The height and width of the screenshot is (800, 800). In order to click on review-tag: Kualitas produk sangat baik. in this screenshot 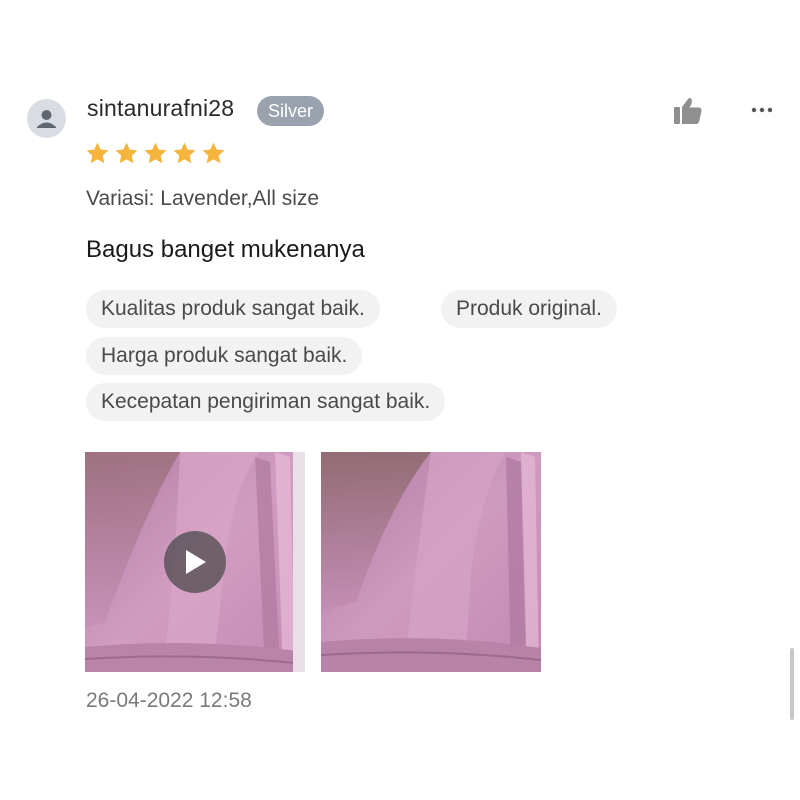, I will do `click(233, 309)`.